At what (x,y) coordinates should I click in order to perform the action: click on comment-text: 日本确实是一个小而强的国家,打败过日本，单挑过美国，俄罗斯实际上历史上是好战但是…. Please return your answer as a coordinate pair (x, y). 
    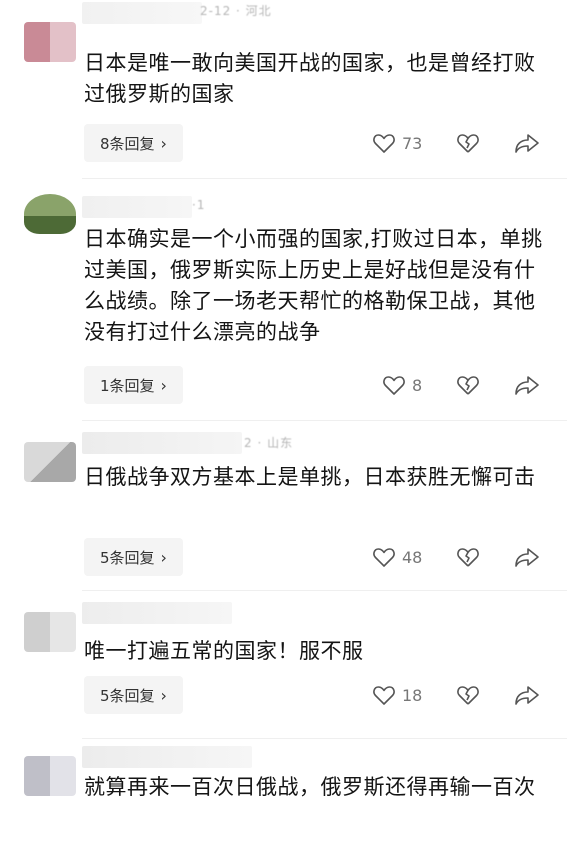
    Looking at the image, I should click on (313, 285).